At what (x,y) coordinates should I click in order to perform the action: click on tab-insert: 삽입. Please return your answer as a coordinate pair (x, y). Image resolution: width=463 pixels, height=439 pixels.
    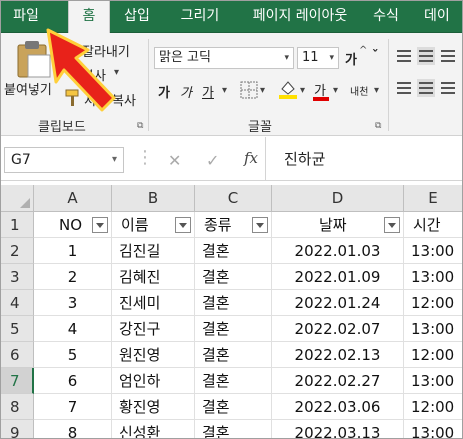
    Looking at the image, I should click on (137, 16).